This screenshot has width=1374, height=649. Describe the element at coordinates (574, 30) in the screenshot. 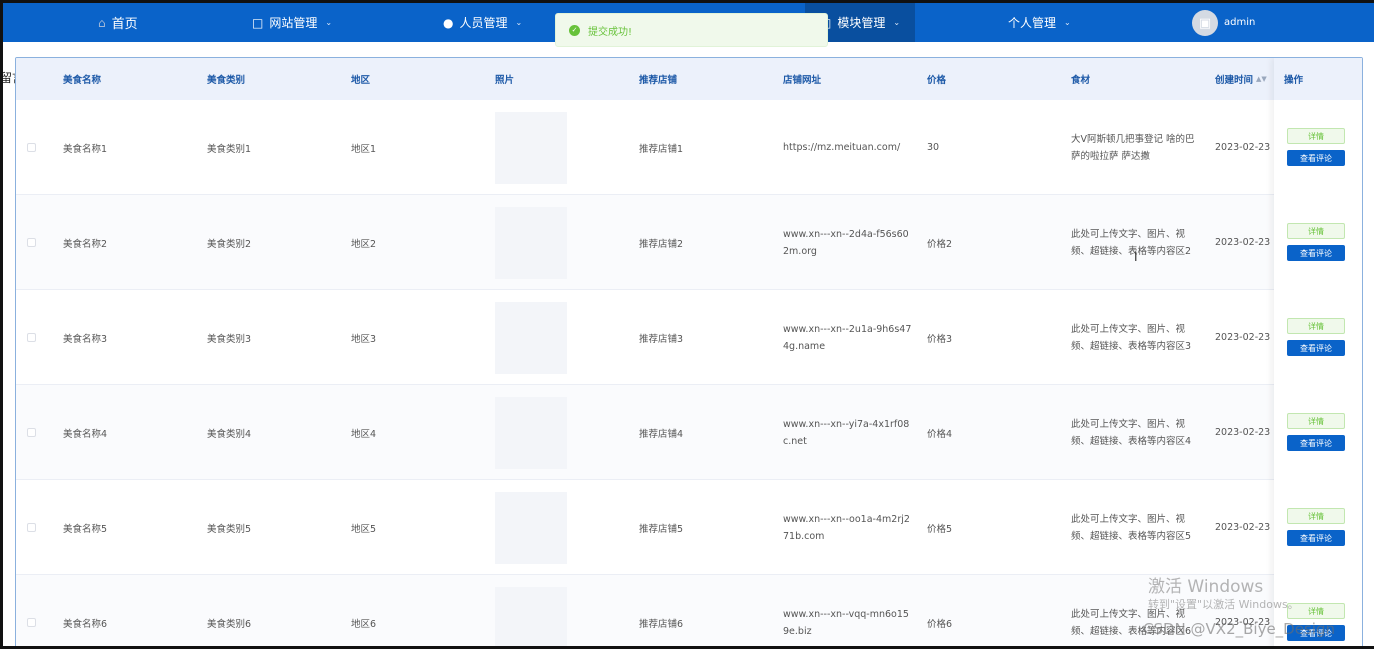

I see `check-circle-icon: ✓` at that location.